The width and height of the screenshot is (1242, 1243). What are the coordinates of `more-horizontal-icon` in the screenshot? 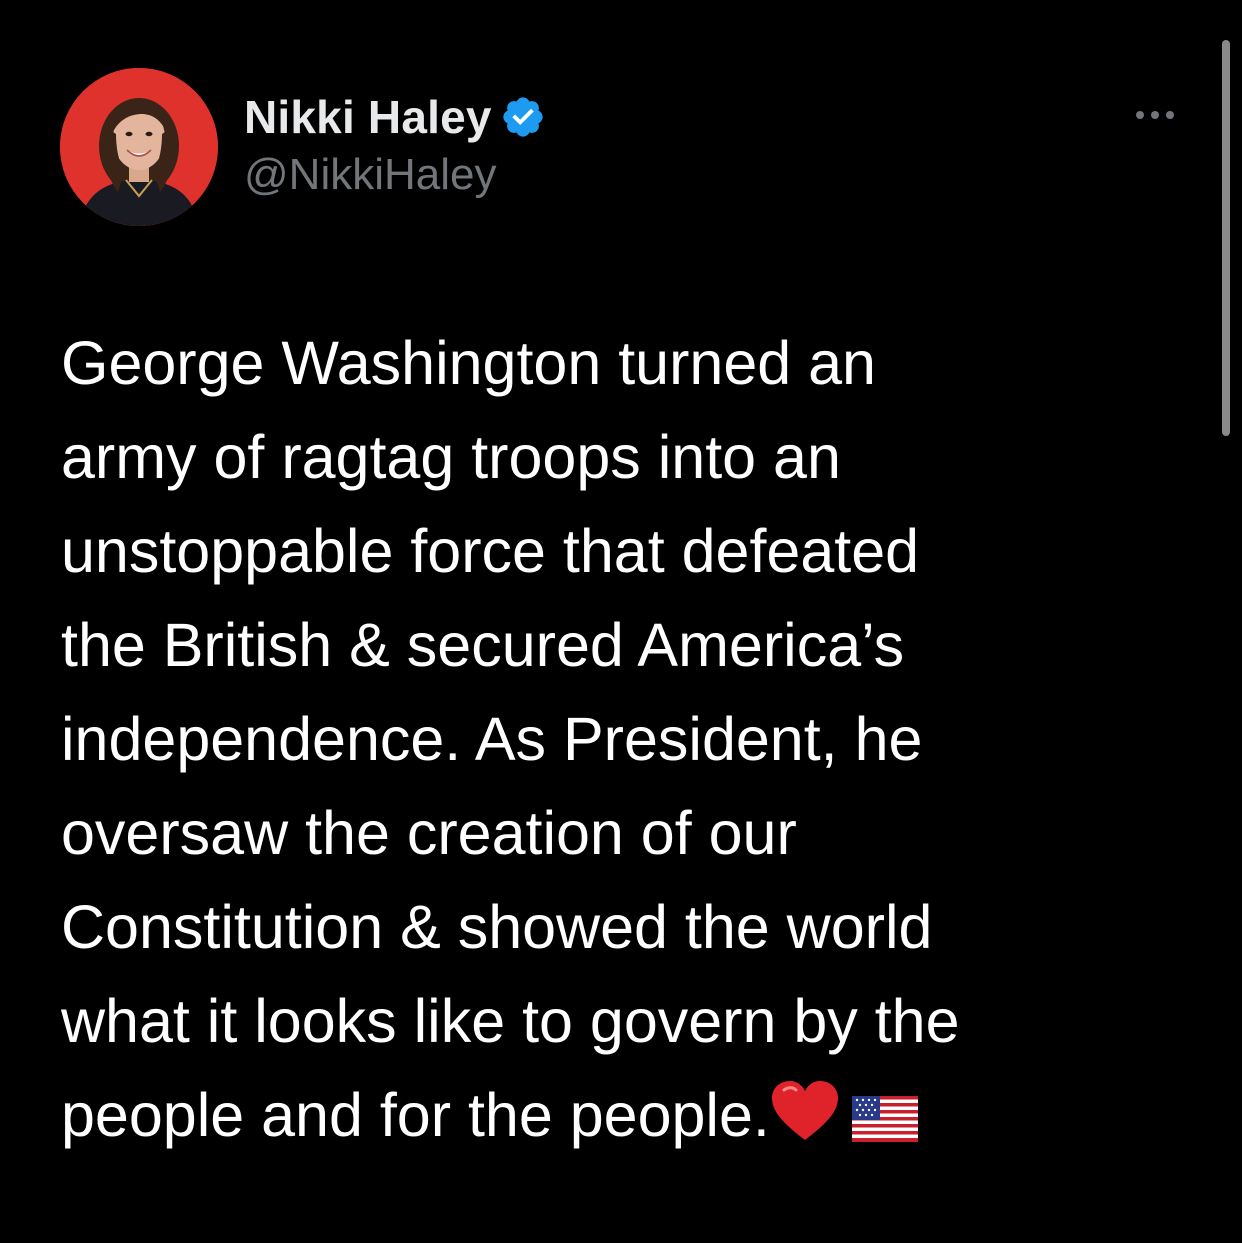 It's located at (1140, 115).